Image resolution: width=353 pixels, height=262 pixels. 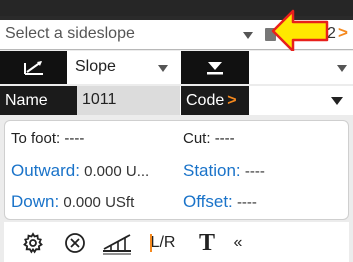 I want to click on slope-measure-button, so click(x=117, y=243).